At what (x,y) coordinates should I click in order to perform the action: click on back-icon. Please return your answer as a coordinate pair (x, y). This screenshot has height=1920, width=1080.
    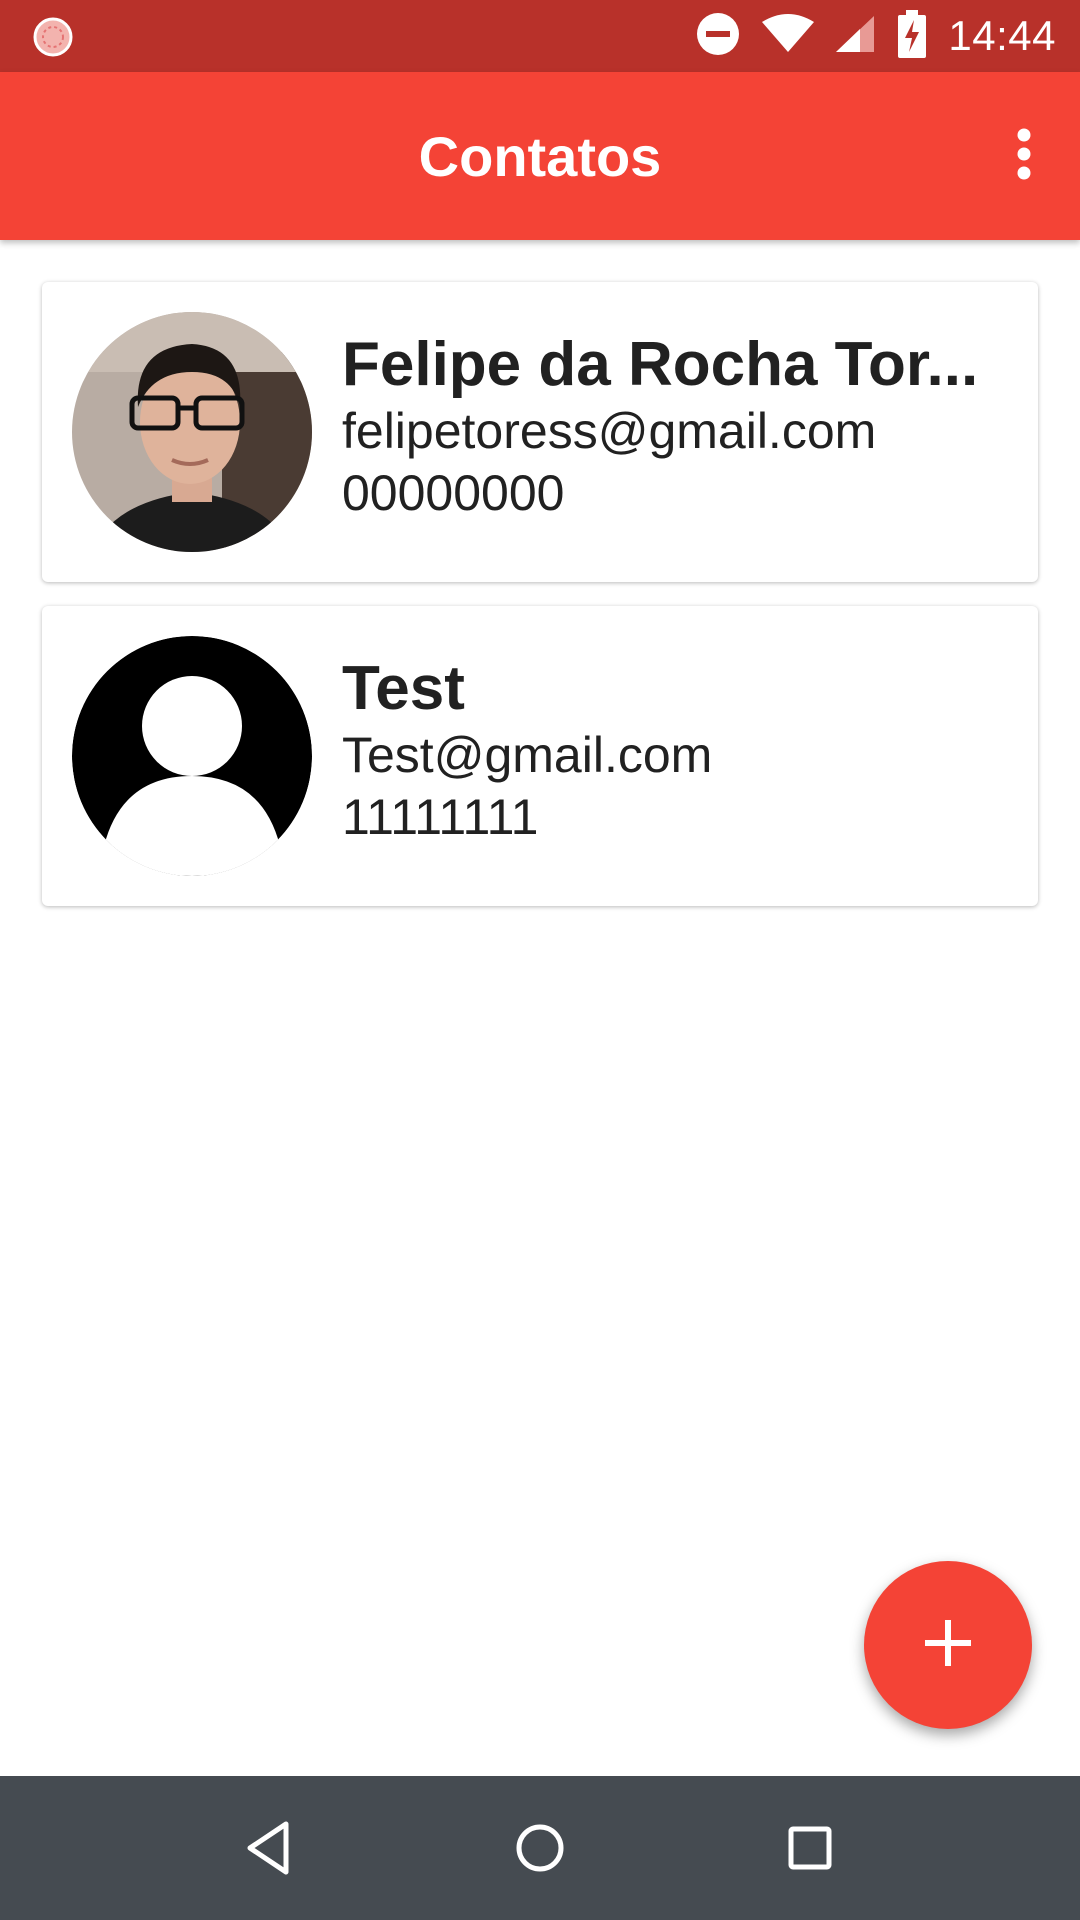
    Looking at the image, I should click on (270, 1852).